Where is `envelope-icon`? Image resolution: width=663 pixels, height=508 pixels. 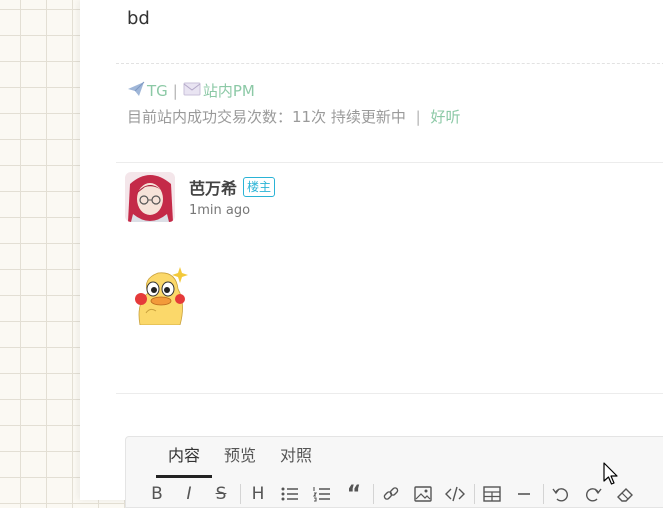
envelope-icon is located at coordinates (192, 91).